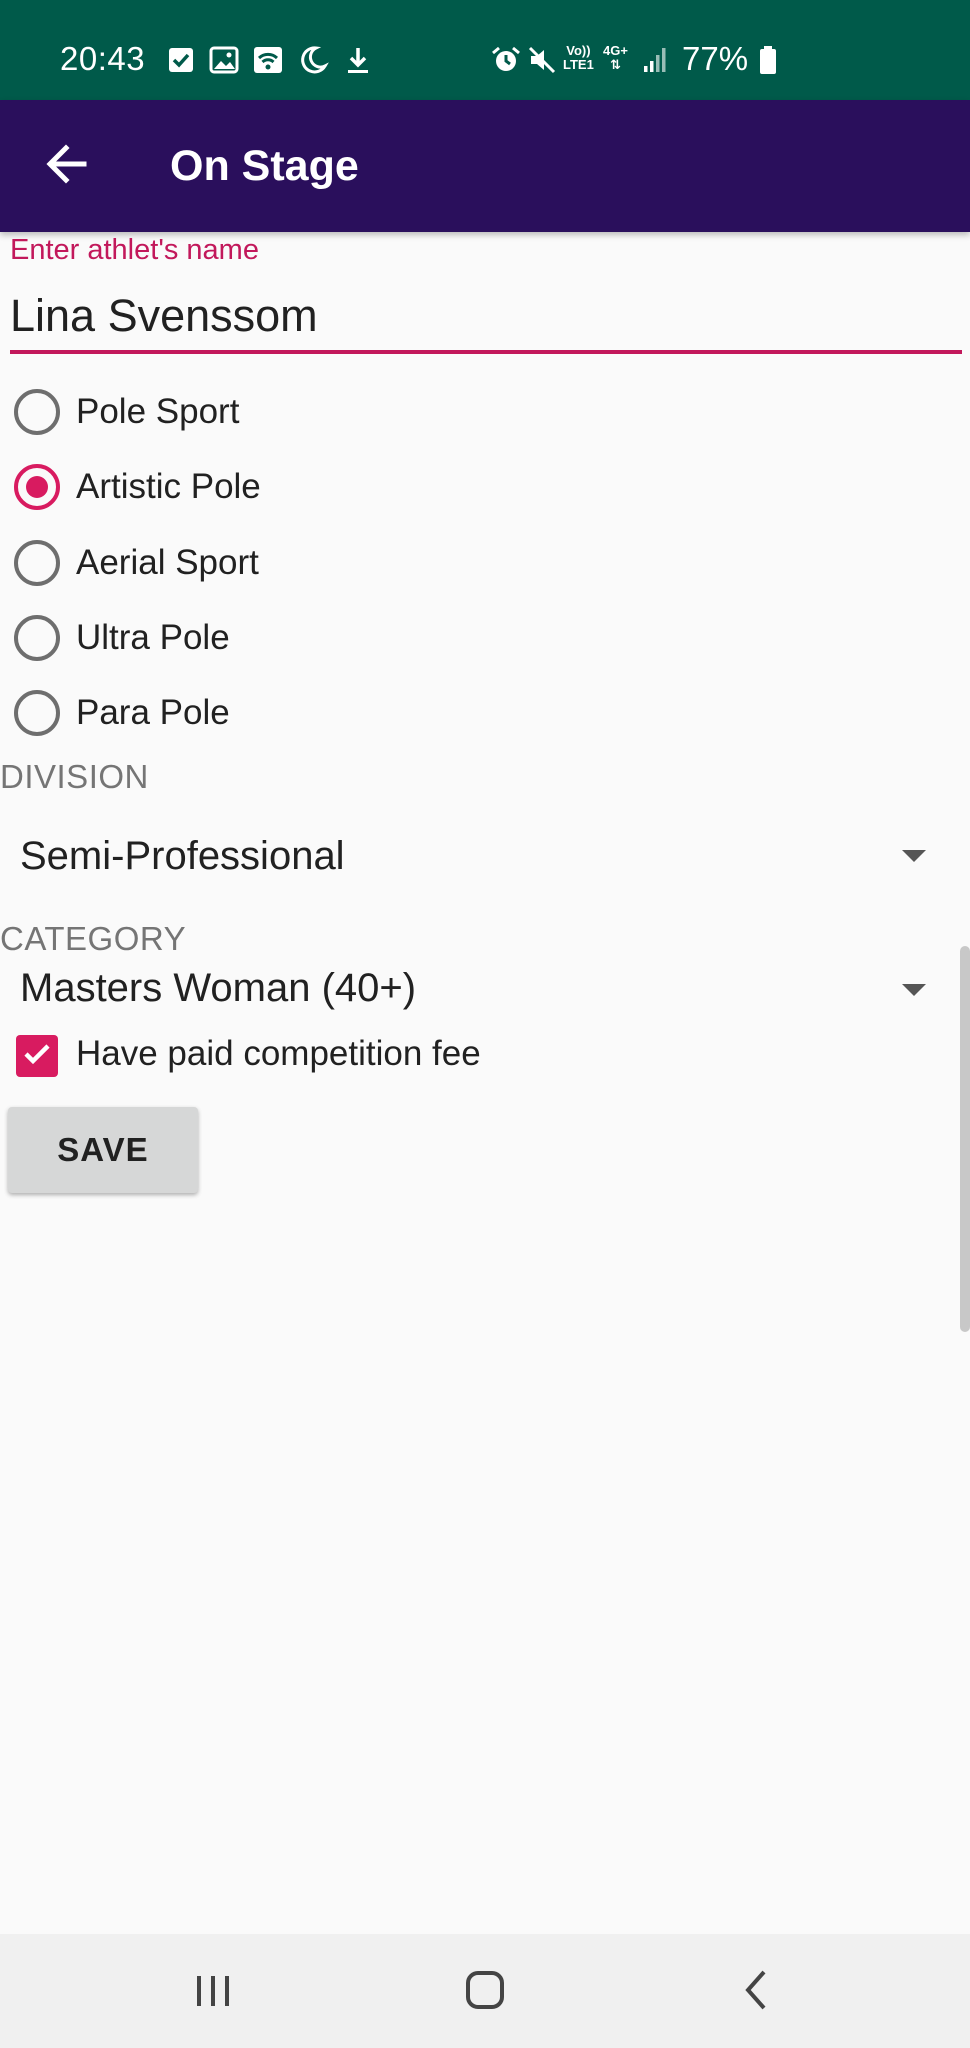 This screenshot has height=2048, width=970. Describe the element at coordinates (313, 60) in the screenshot. I see `moon-icon` at that location.